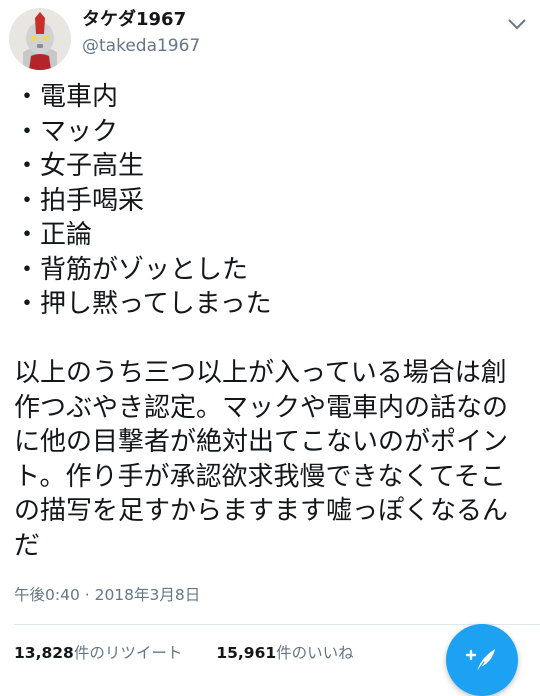 Image resolution: width=540 pixels, height=696 pixels. Describe the element at coordinates (184, 652) in the screenshot. I see `tweet-stats: 13,828件のリツイート 15,961件のいいね` at that location.